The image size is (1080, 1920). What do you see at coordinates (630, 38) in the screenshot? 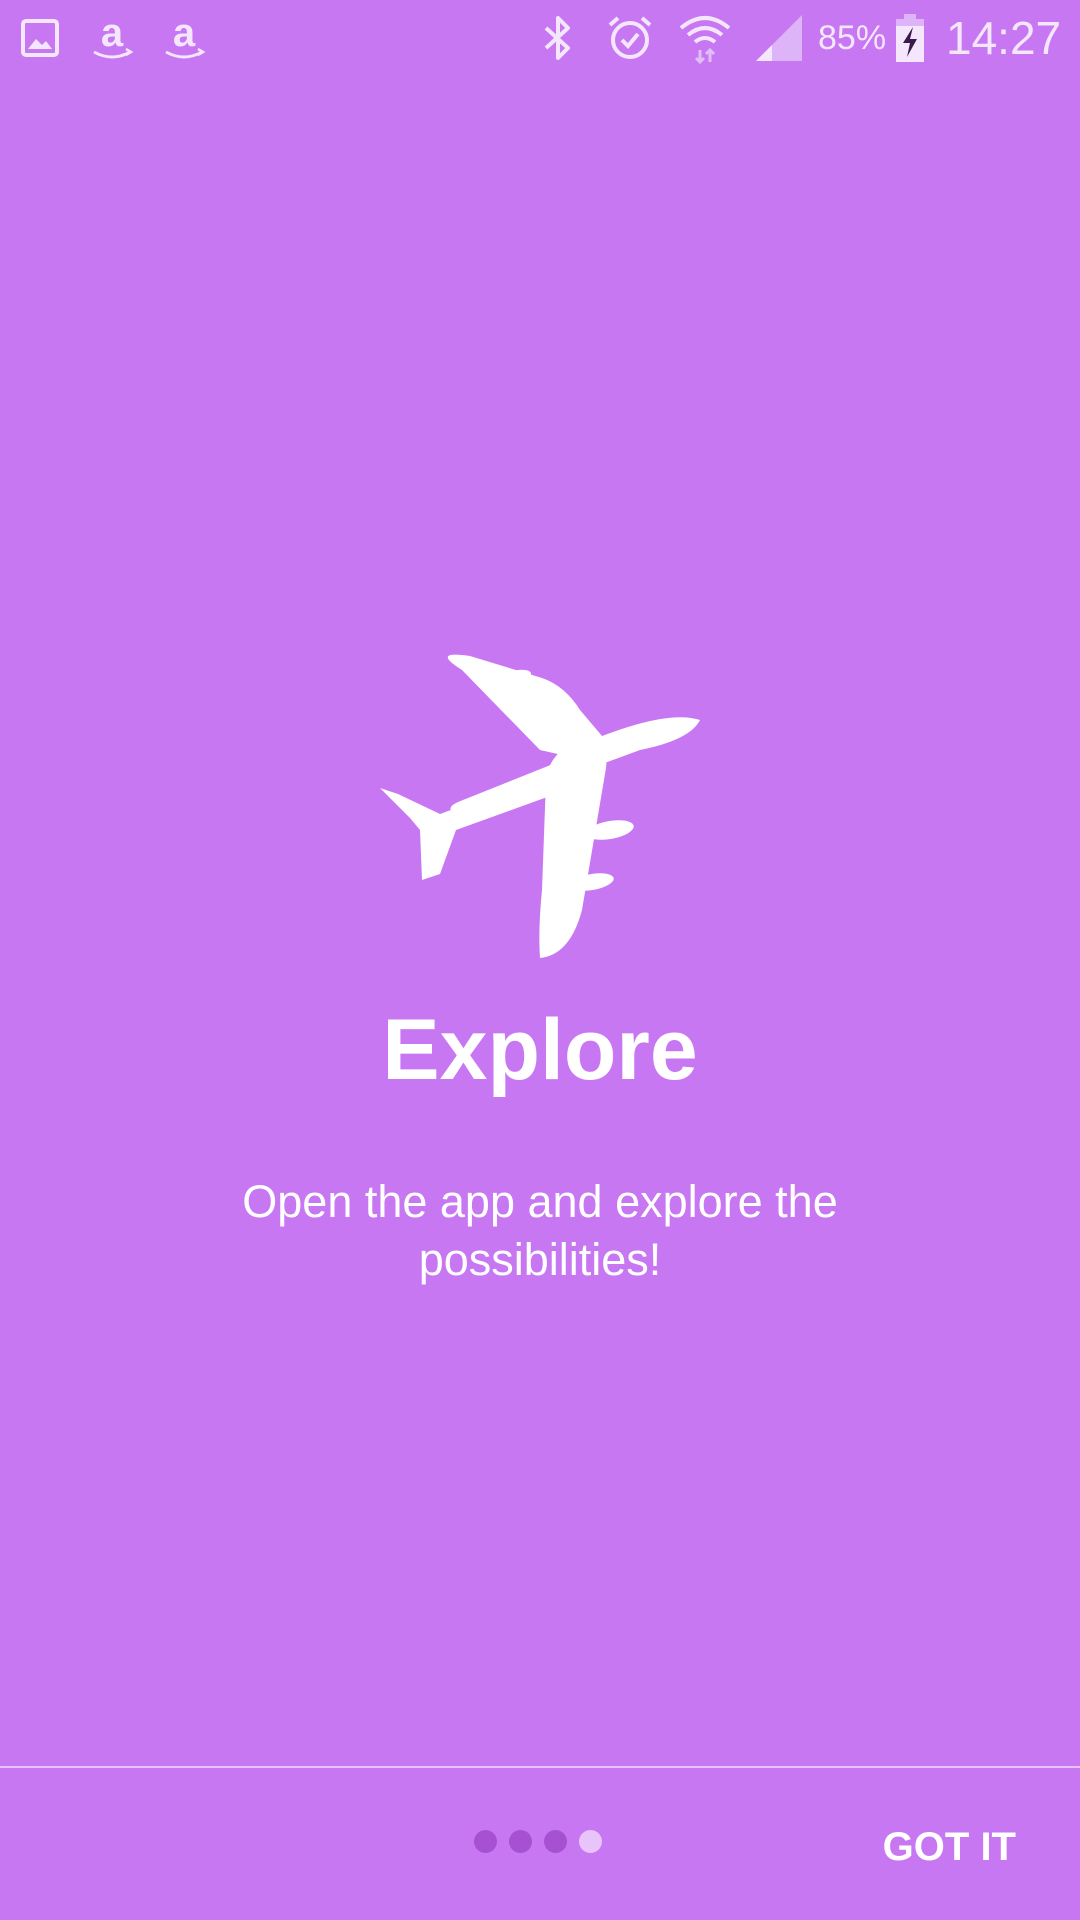
I see `alarm-icon` at bounding box center [630, 38].